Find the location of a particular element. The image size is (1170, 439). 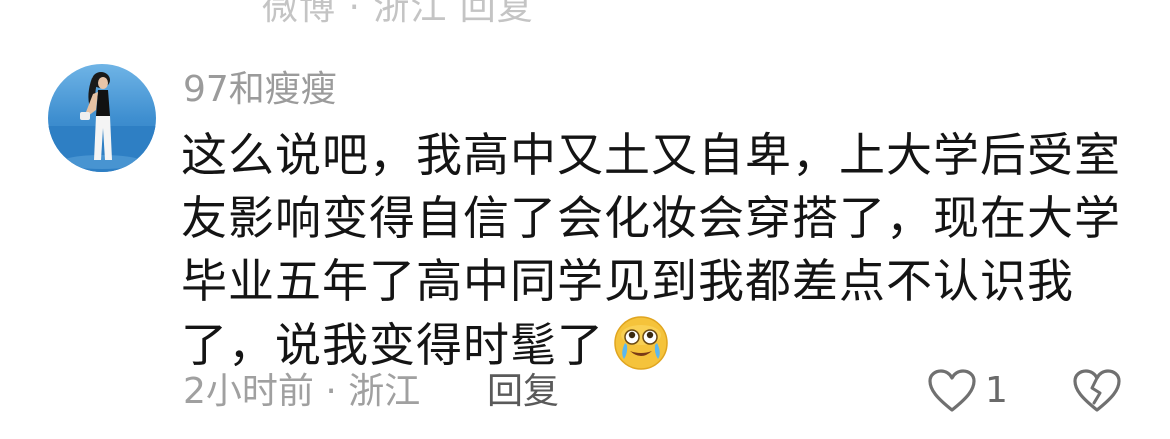

comment-text-line: 了，说我变得时髦了 is located at coordinates (392, 345).